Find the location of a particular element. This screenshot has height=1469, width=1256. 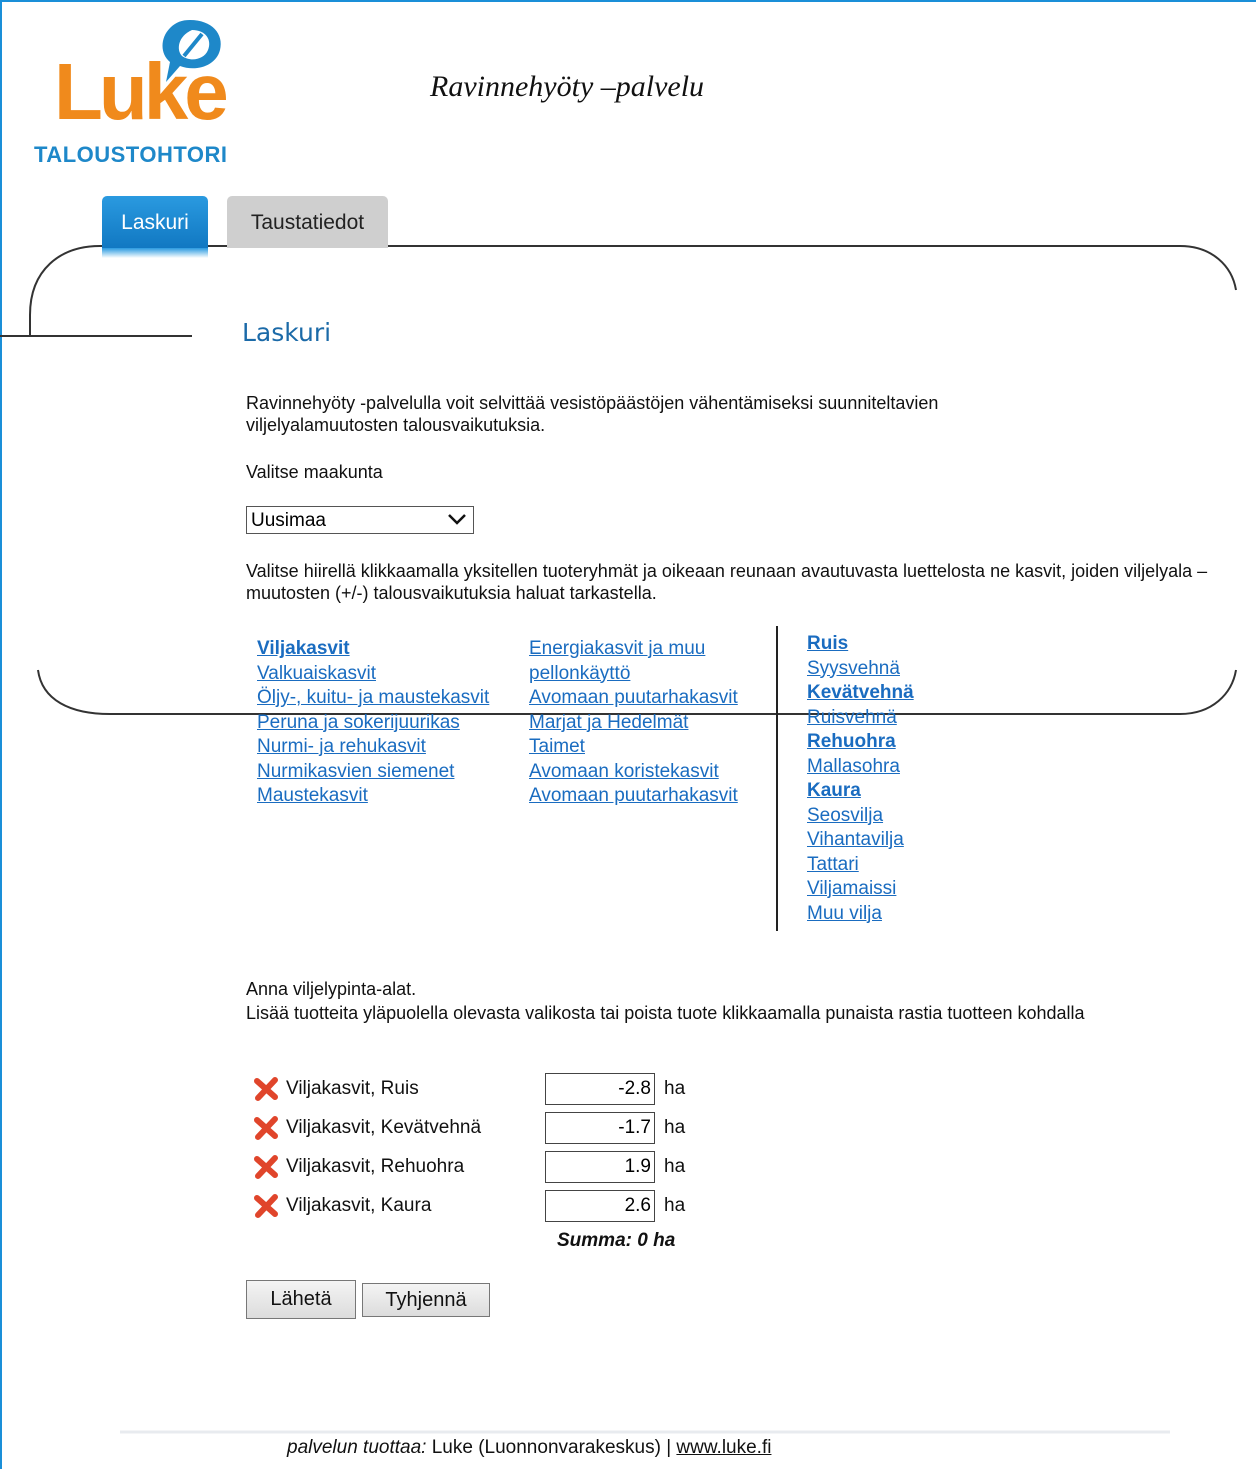

product-row: Viljakasvit, Kaura is located at coordinates (341, 1206).